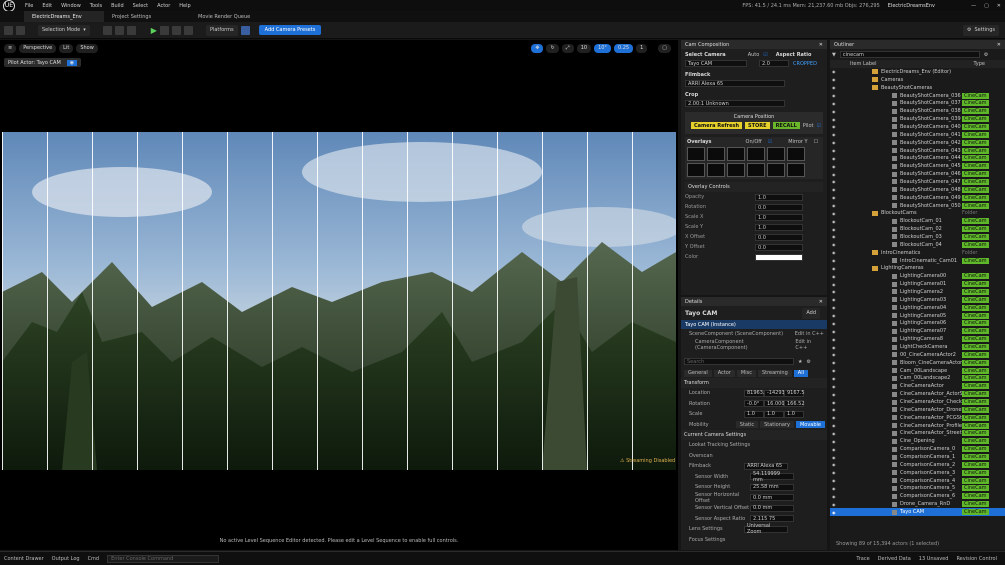 The width and height of the screenshot is (1005, 565). Describe the element at coordinates (981, 30) in the screenshot. I see `settings-button: ⚙ Settings` at that location.